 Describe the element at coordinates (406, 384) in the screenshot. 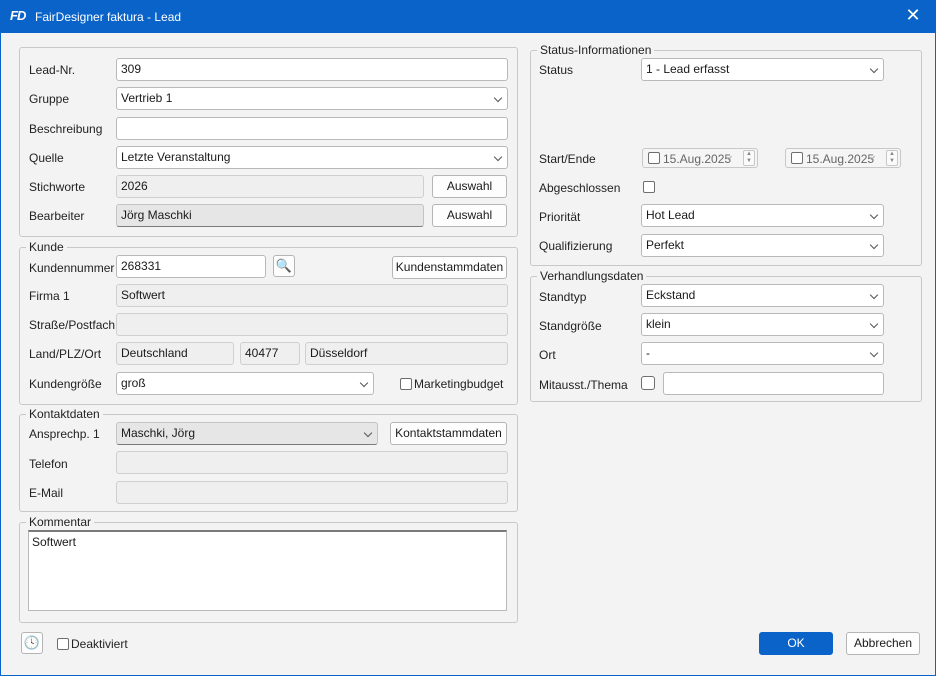

I see `marketingbudget-checkbox` at that location.